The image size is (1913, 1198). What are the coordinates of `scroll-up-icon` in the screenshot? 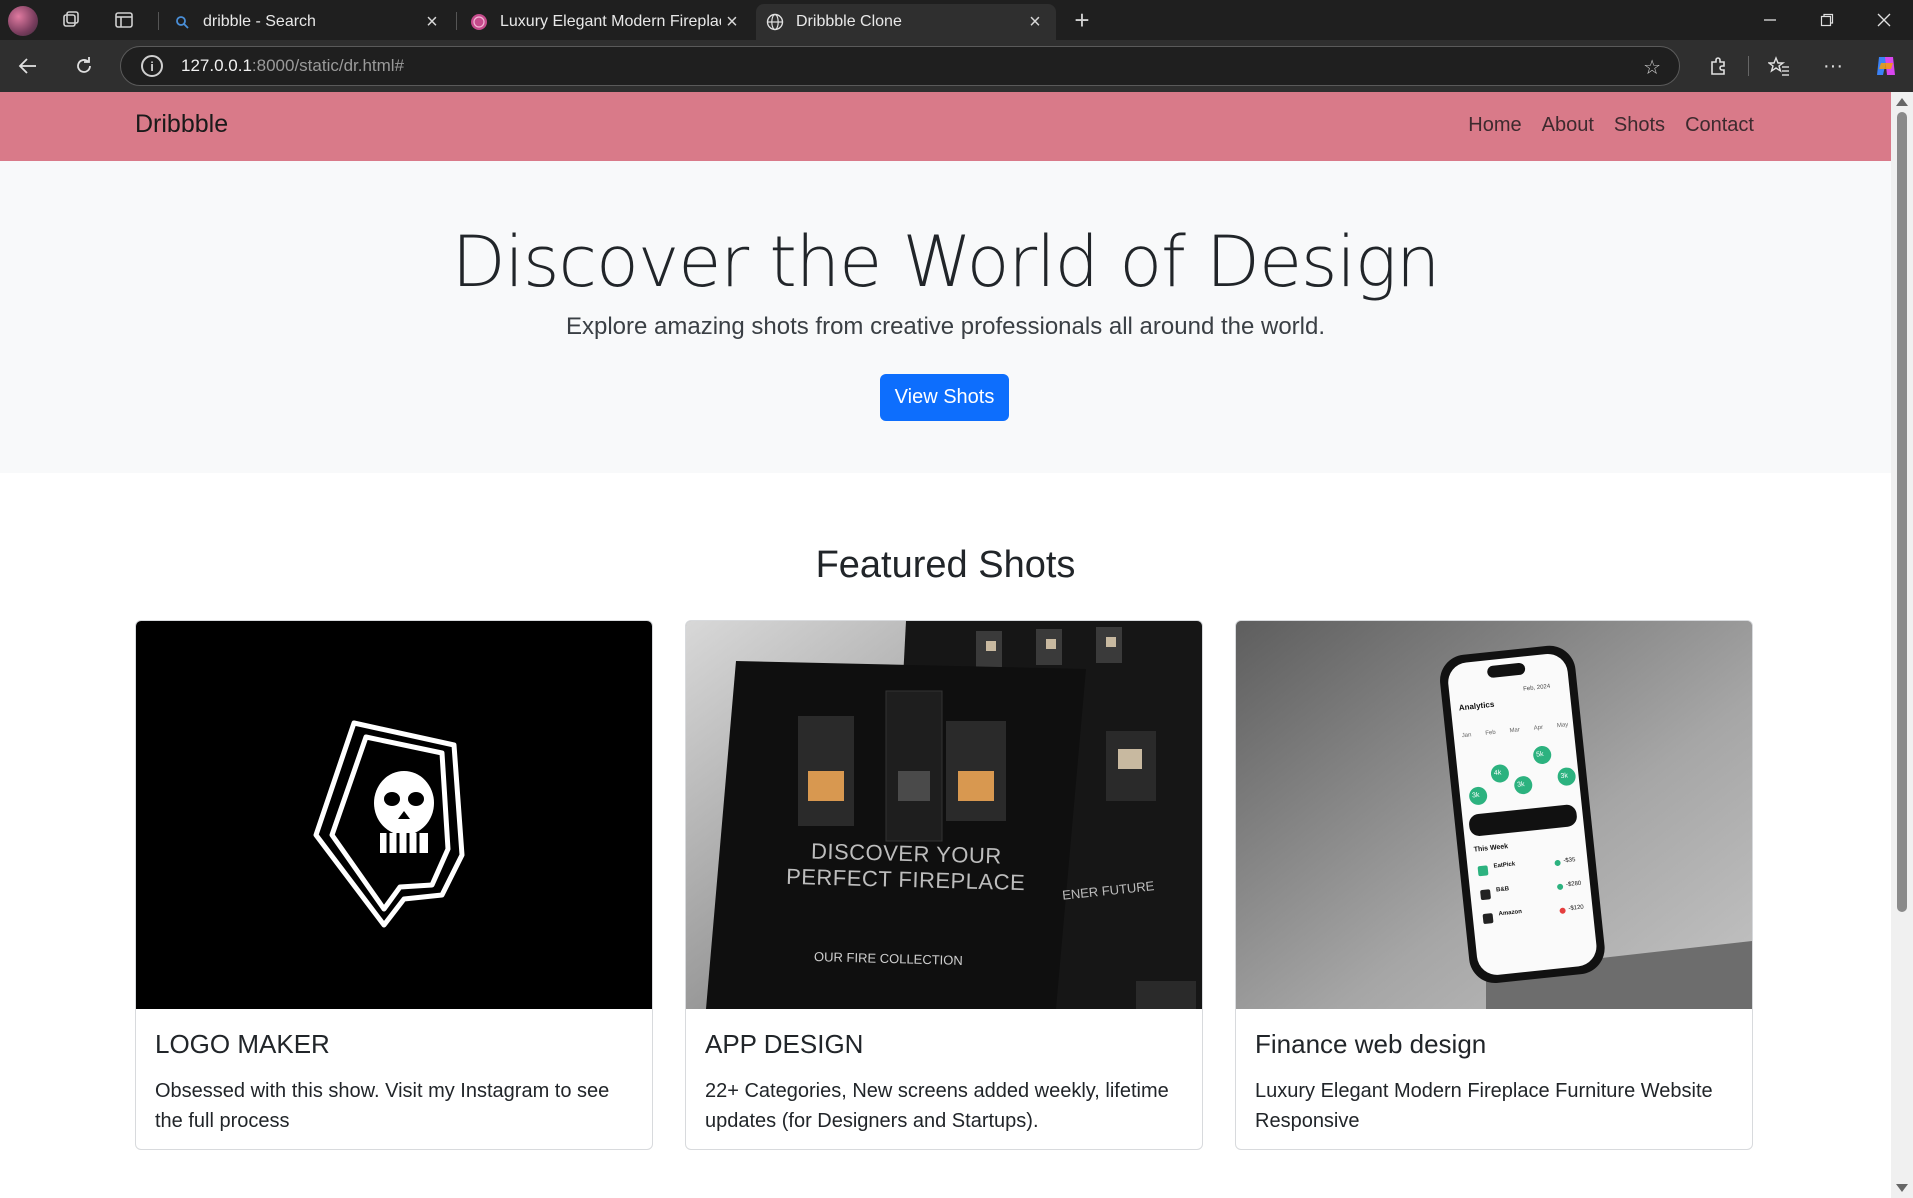 It's located at (1902, 102).